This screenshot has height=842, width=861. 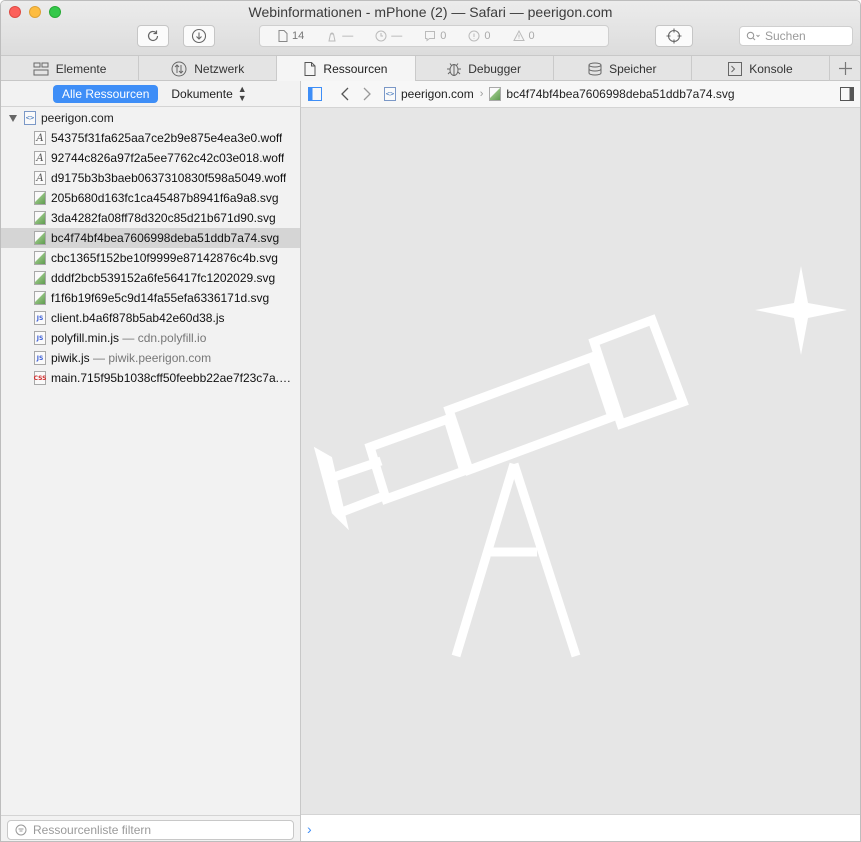 I want to click on chevron-left-icon, so click(x=345, y=94).